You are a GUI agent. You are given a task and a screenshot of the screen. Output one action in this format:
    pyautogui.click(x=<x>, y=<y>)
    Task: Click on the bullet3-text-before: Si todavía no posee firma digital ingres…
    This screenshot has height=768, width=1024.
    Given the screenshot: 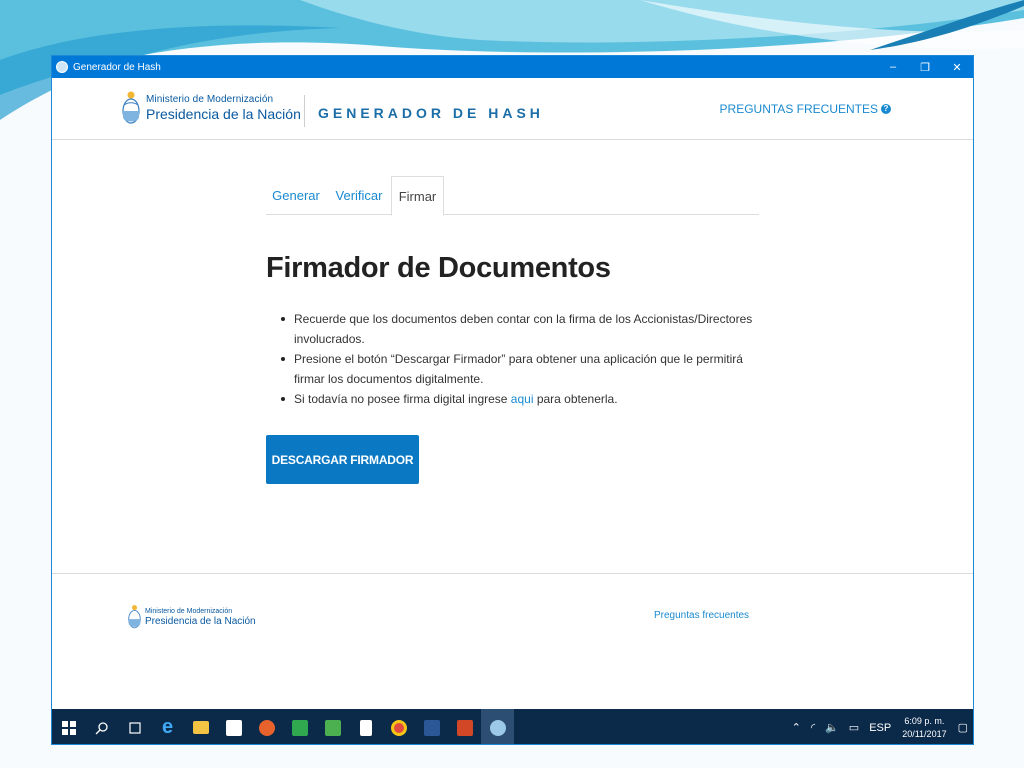 What is the action you would take?
    pyautogui.click(x=402, y=399)
    